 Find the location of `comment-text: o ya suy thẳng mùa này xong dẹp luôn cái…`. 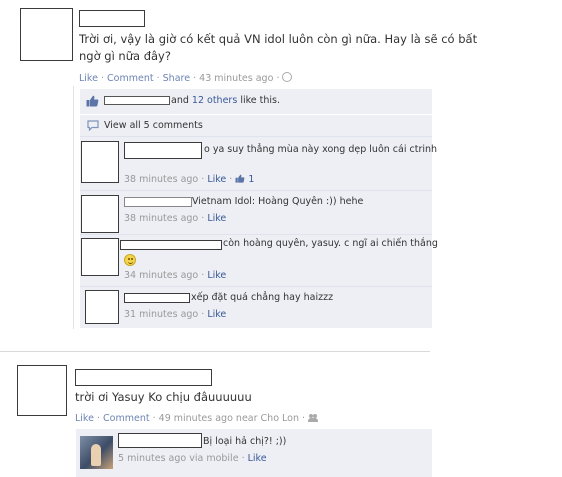

comment-text: o ya suy thẳng mùa này xong dẹp luôn cái… is located at coordinates (321, 149).